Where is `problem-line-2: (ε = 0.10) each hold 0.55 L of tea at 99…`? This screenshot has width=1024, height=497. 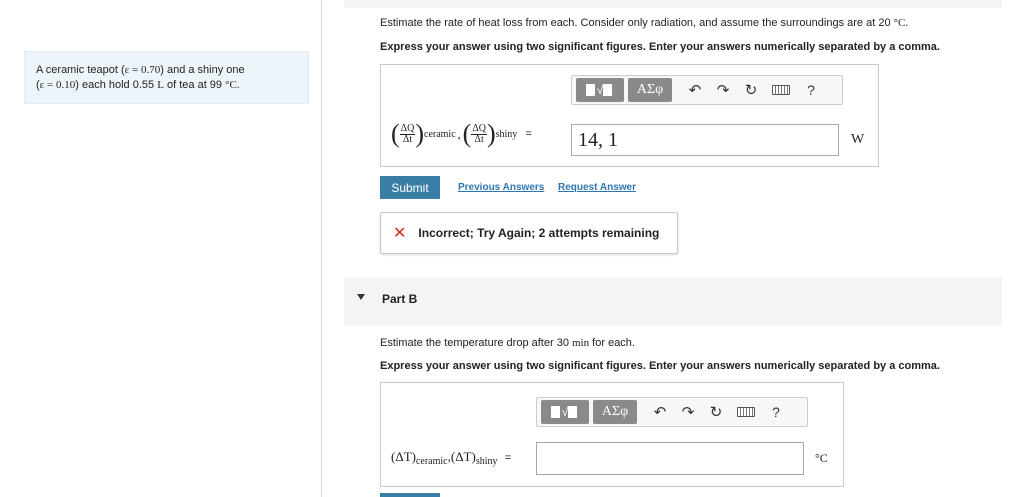 problem-line-2: (ε = 0.10) each hold 0.55 L of tea at 99… is located at coordinates (138, 85).